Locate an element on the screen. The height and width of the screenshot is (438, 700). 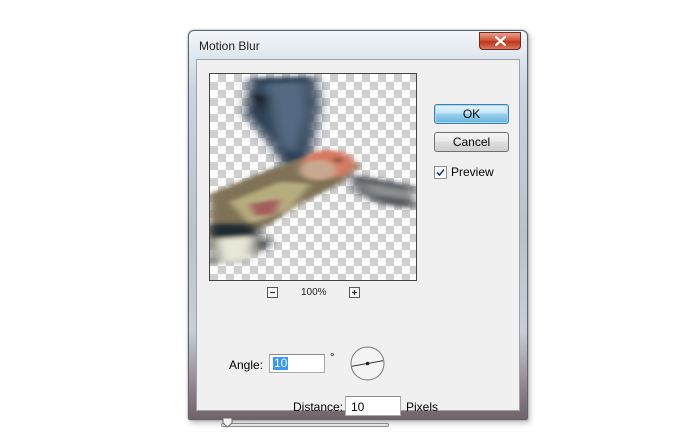
distance-label: Distance: is located at coordinates (318, 407).